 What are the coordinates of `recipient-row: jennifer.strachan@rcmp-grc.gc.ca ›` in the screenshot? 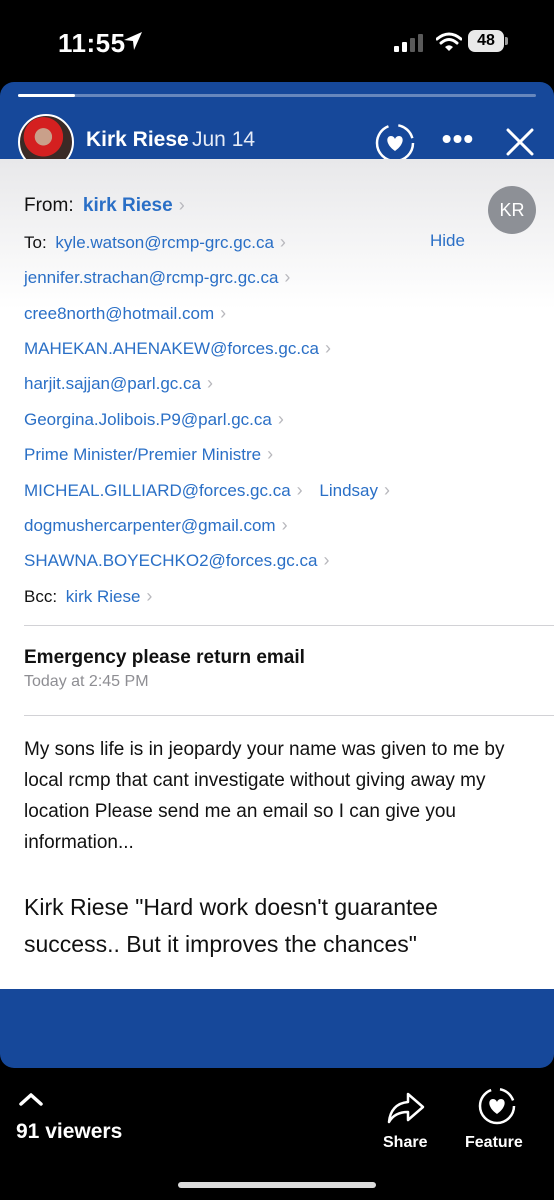 It's located at (157, 277).